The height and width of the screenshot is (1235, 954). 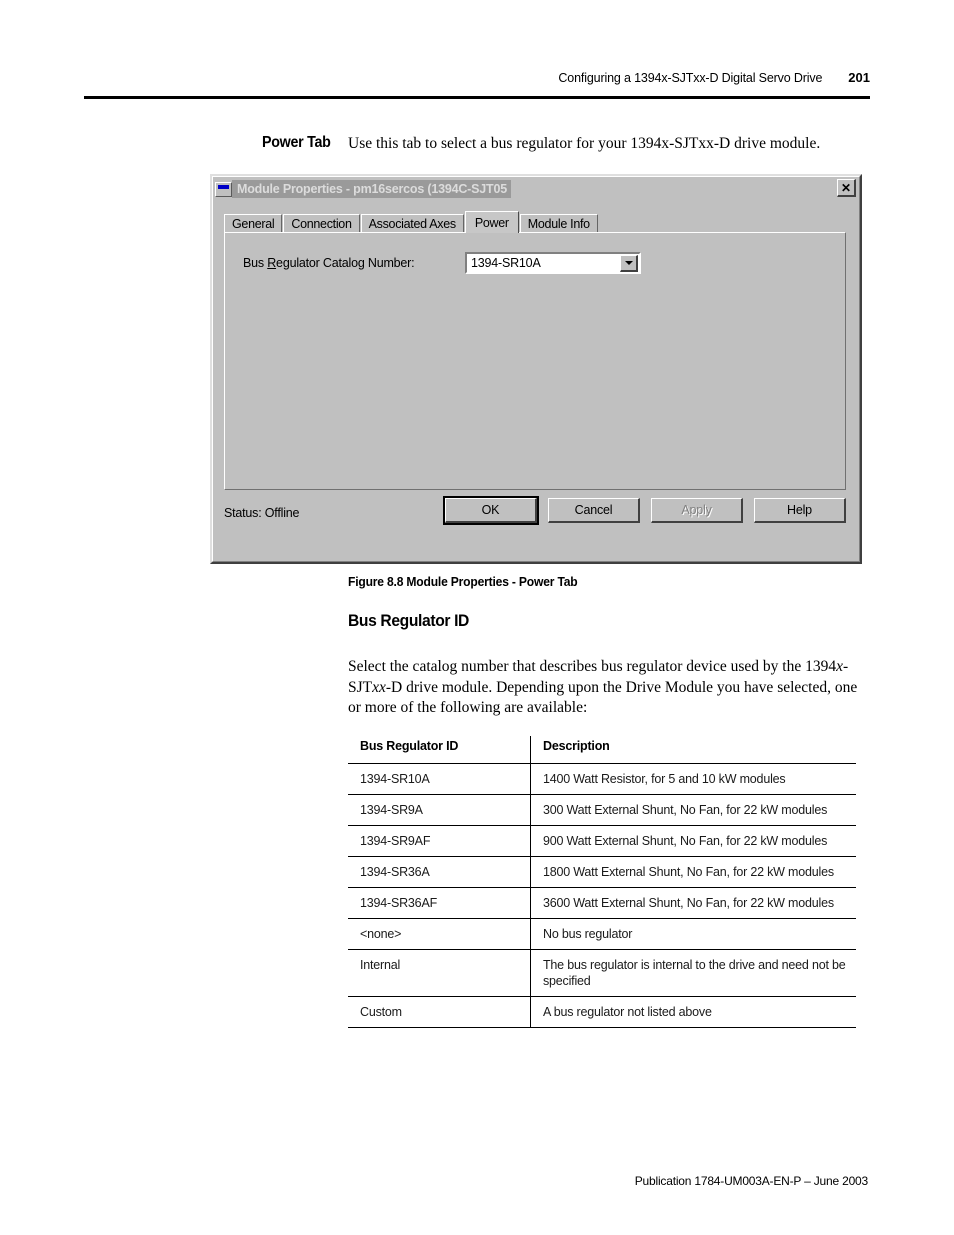 What do you see at coordinates (553, 263) in the screenshot?
I see `bus-regulator-catalog-select: 1394-SR10A` at bounding box center [553, 263].